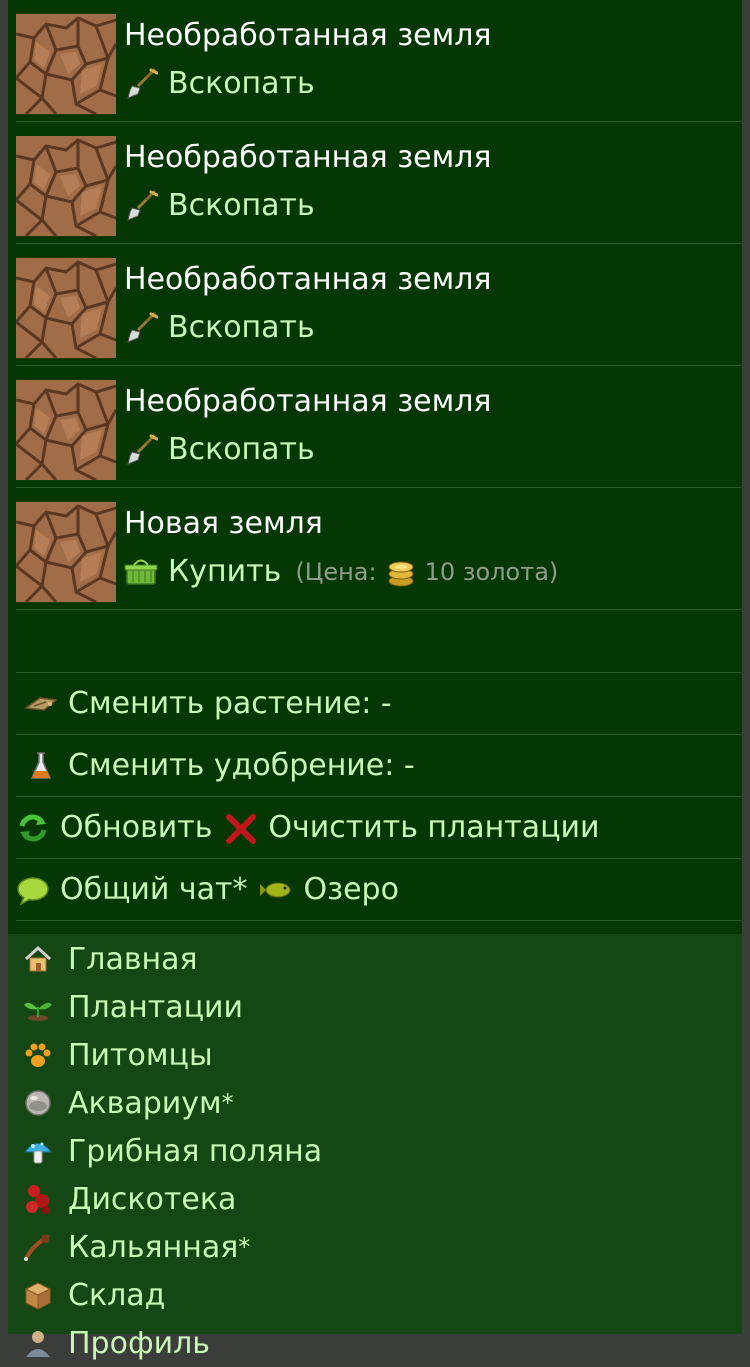 The width and height of the screenshot is (750, 1367). What do you see at coordinates (491, 571) in the screenshot?
I see `price-value: 10 золота)` at bounding box center [491, 571].